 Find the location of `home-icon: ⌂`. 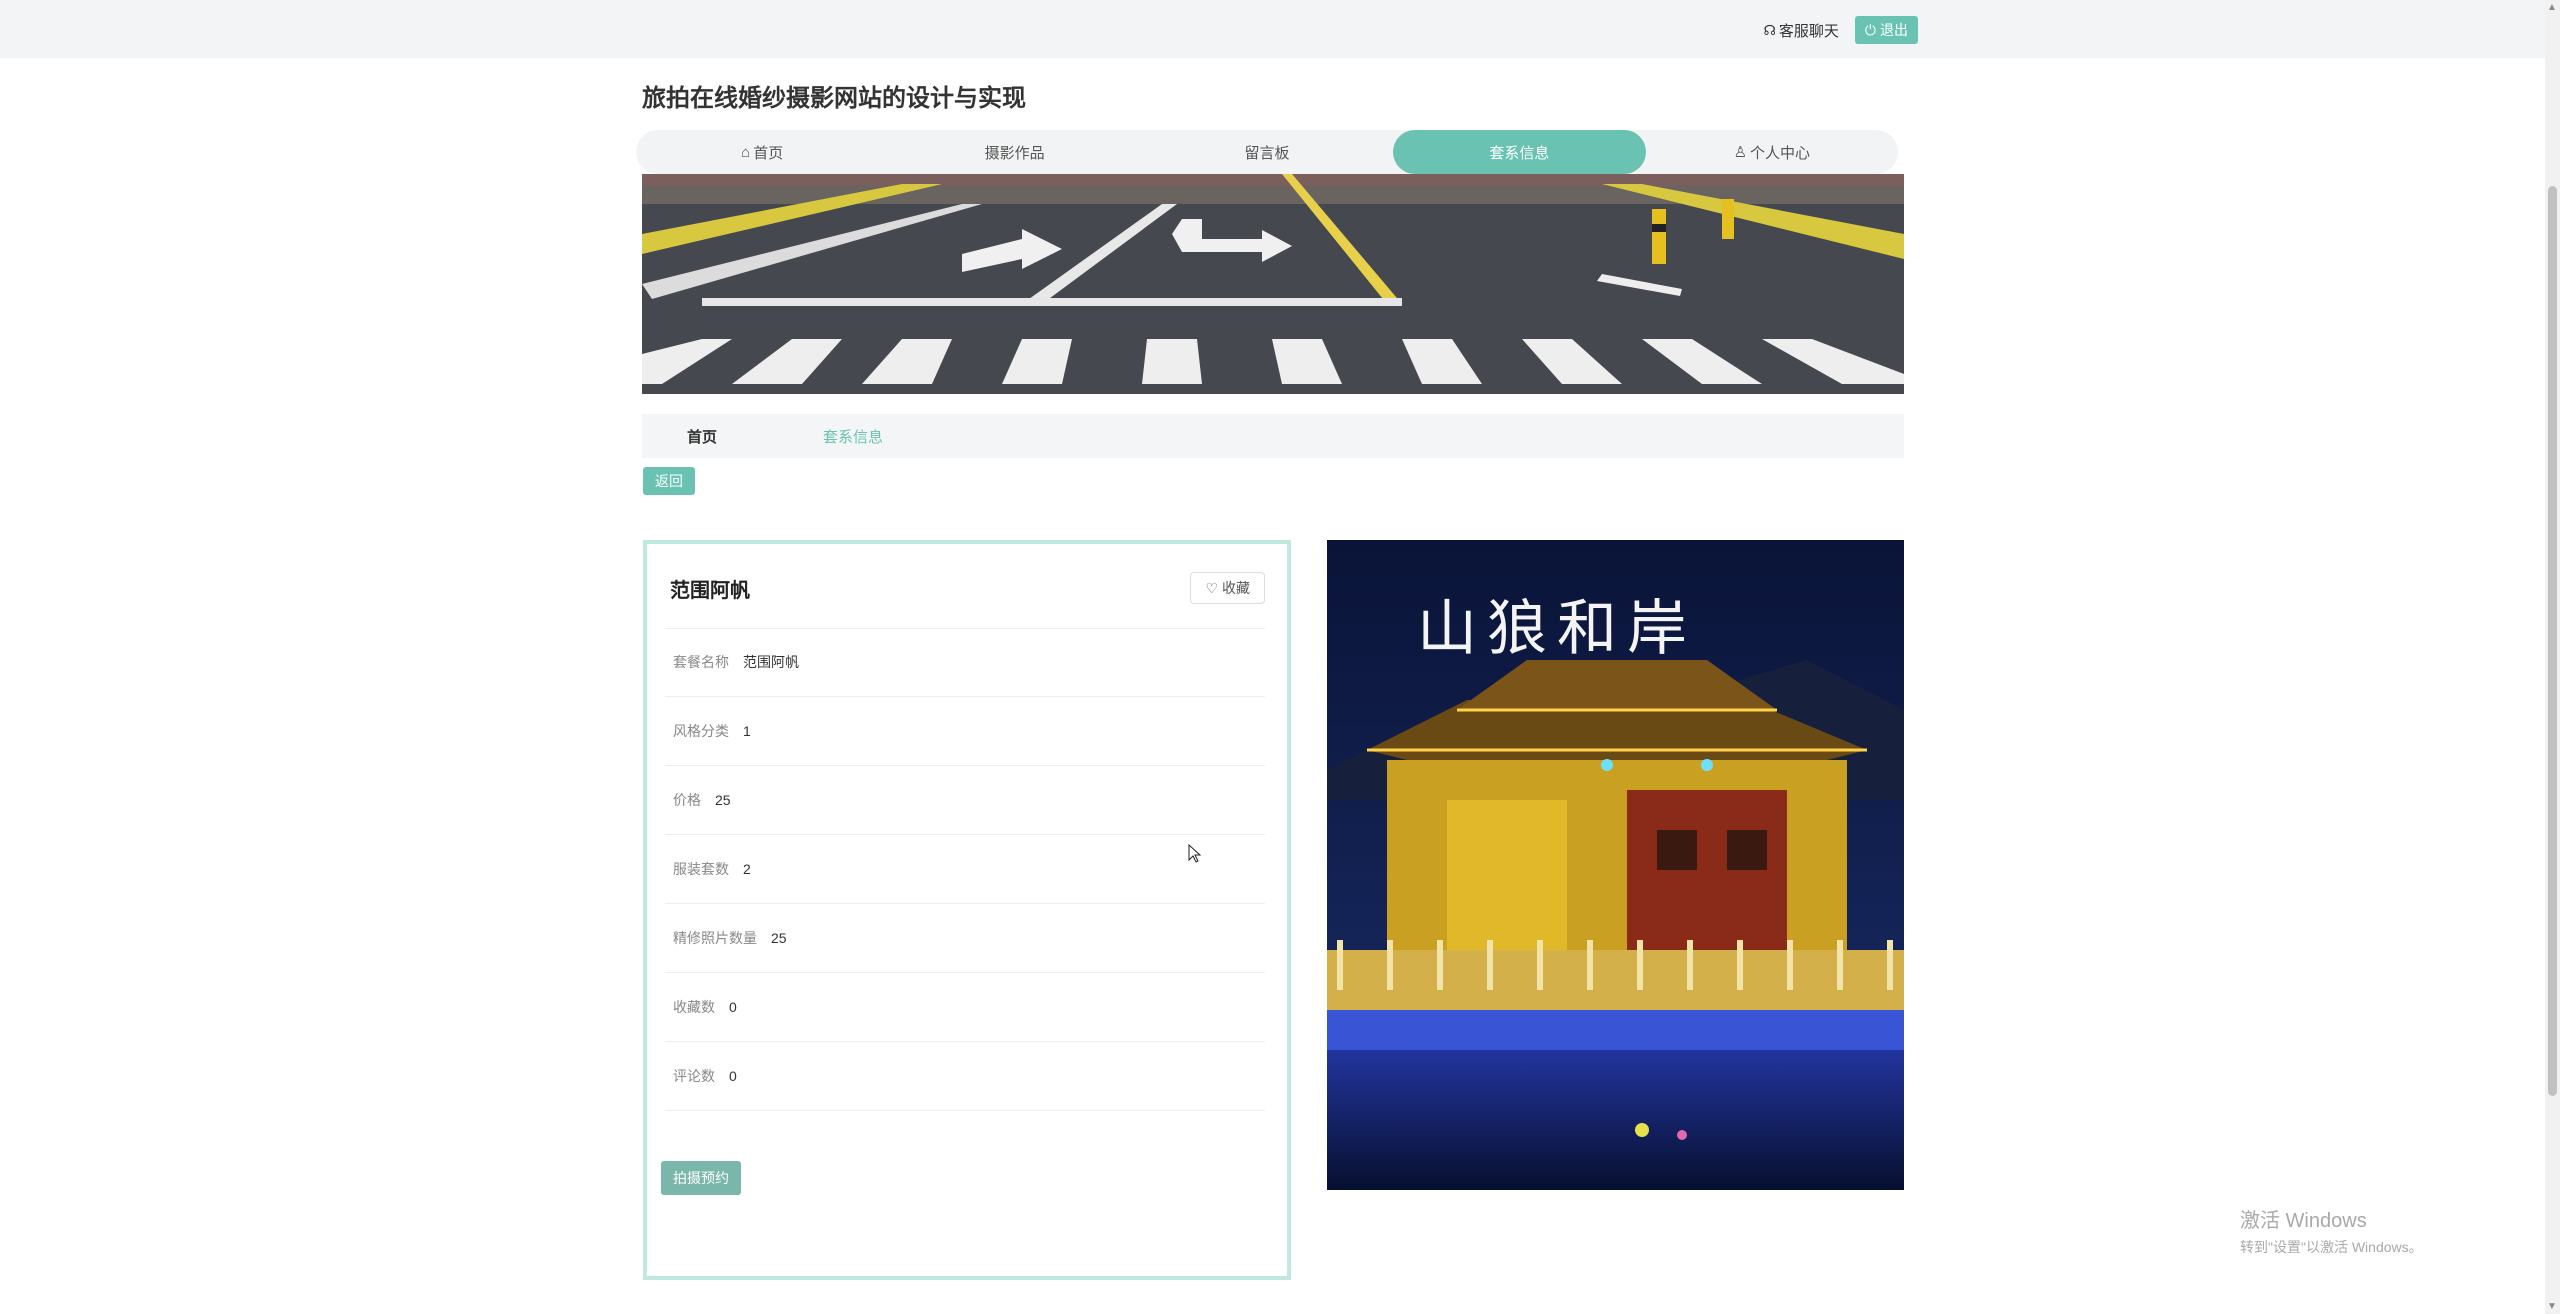

home-icon: ⌂ is located at coordinates (746, 152).